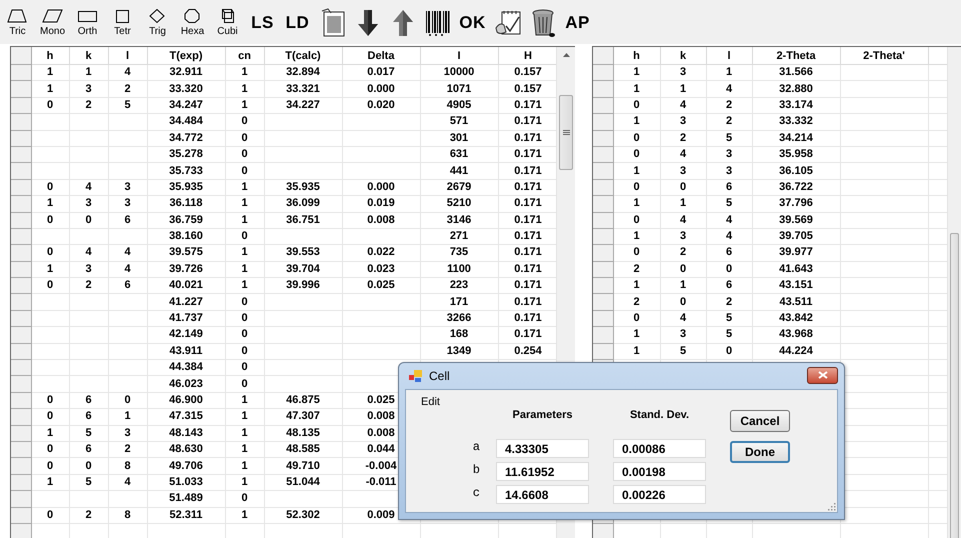 The width and height of the screenshot is (961, 538). I want to click on toolbar-button: LS, so click(262, 23).